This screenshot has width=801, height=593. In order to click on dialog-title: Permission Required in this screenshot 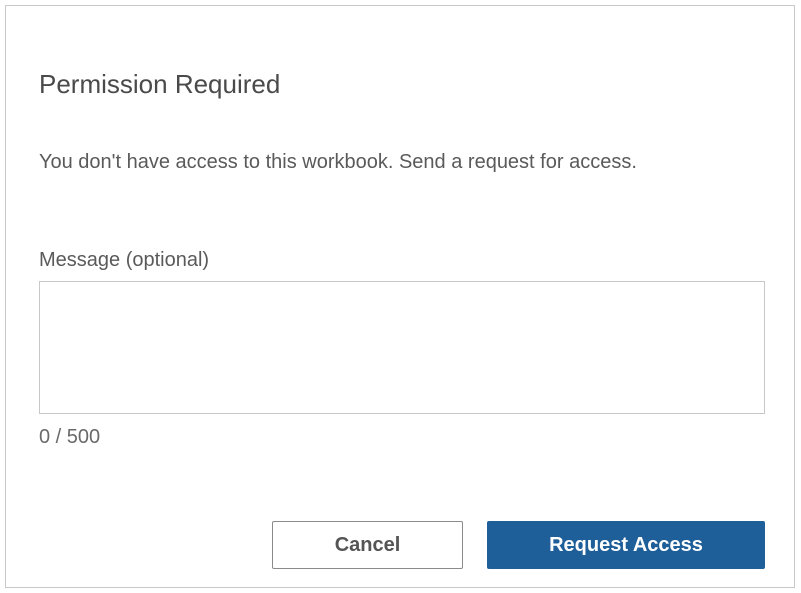, I will do `click(160, 84)`.